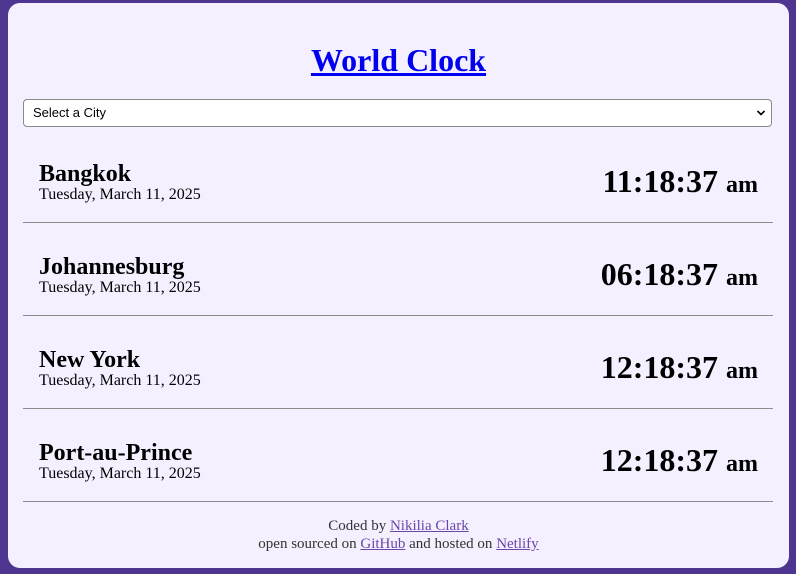 This screenshot has width=796, height=574. I want to click on city-time: 06:18:37 am, so click(679, 276).